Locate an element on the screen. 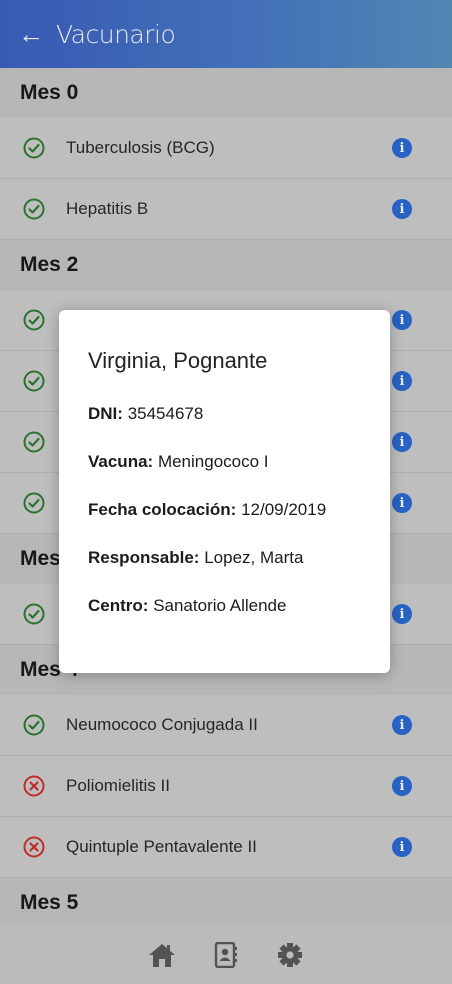  vaccine-field: Vacuna: Meningococo I is located at coordinates (178, 461).